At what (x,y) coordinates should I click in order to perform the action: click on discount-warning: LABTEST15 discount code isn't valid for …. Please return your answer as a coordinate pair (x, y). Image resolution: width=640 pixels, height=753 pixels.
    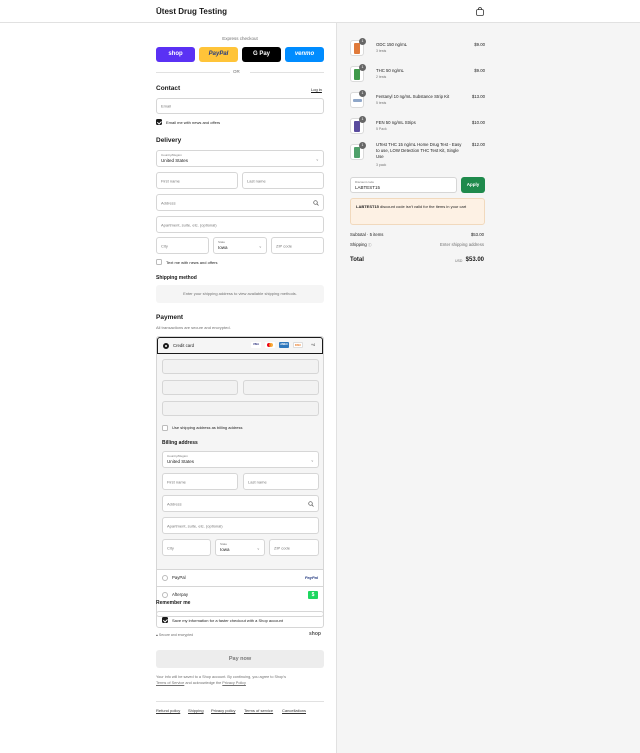
    Looking at the image, I should click on (417, 211).